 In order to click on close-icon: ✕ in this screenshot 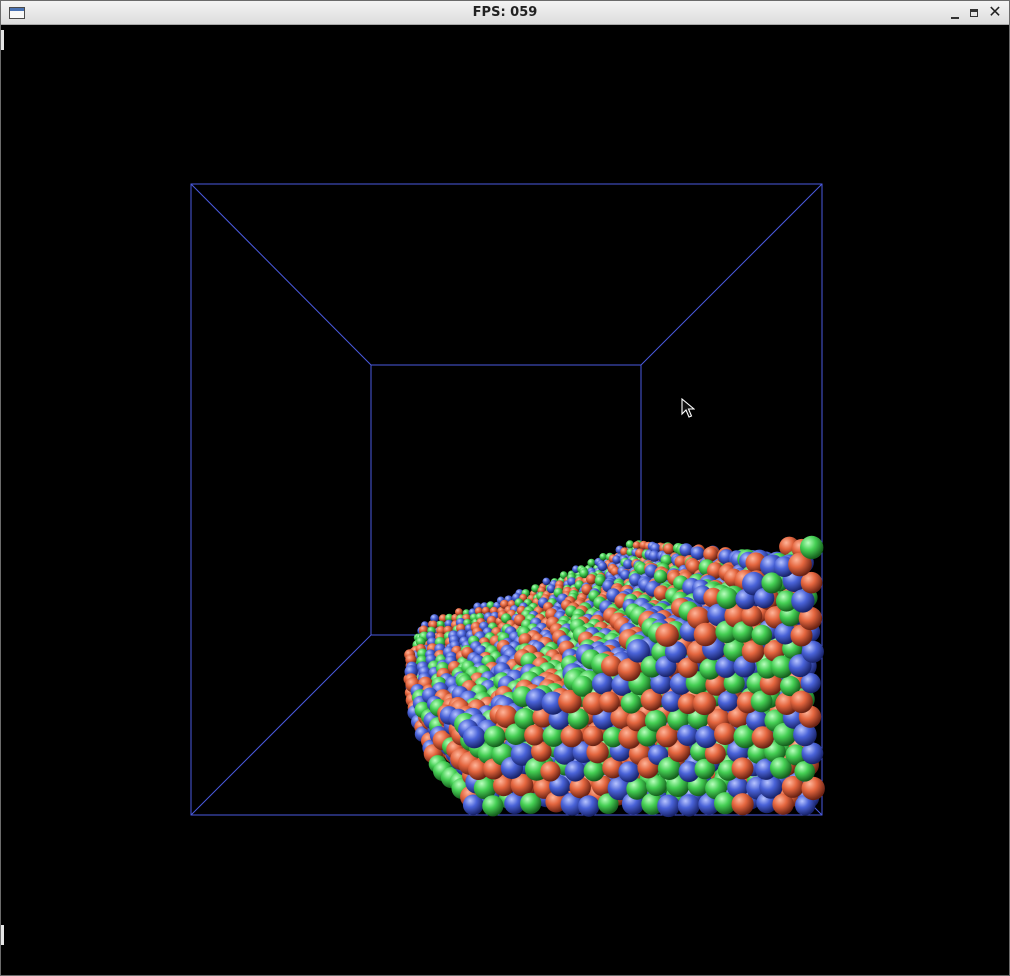, I will do `click(995, 11)`.